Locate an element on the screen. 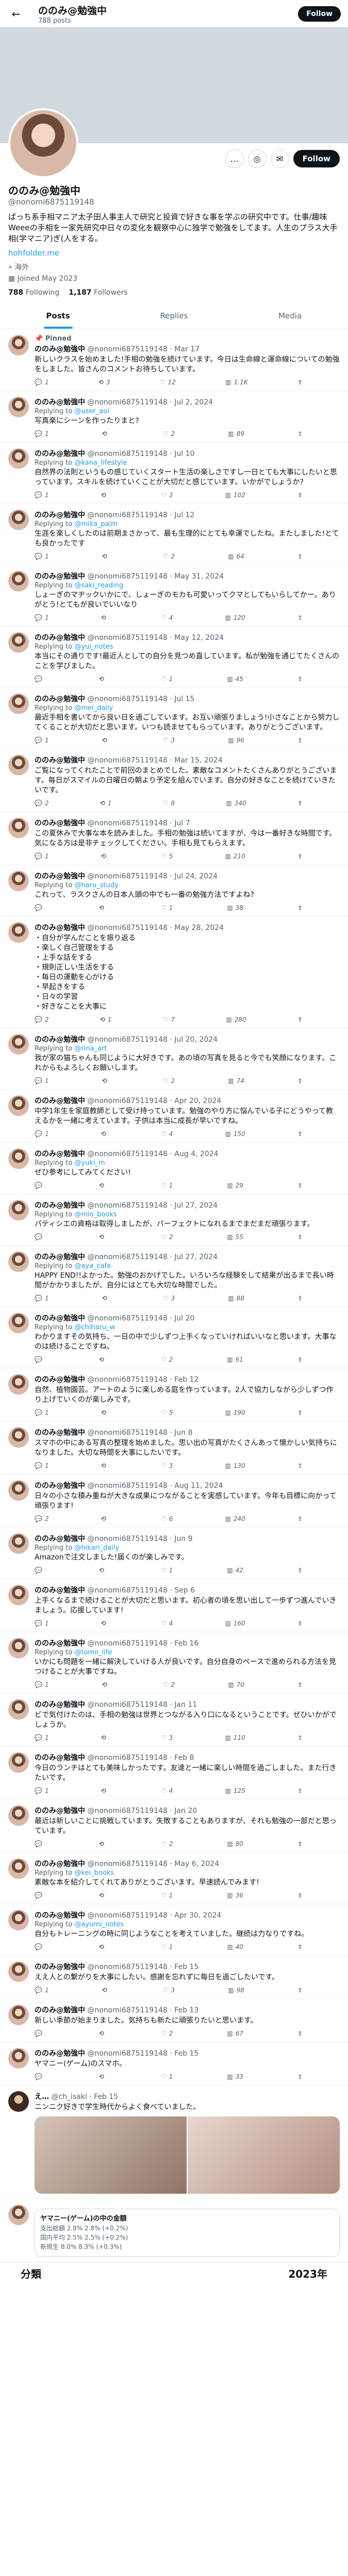 The width and height of the screenshot is (348, 2576). message-icon: ✉ is located at coordinates (279, 158).